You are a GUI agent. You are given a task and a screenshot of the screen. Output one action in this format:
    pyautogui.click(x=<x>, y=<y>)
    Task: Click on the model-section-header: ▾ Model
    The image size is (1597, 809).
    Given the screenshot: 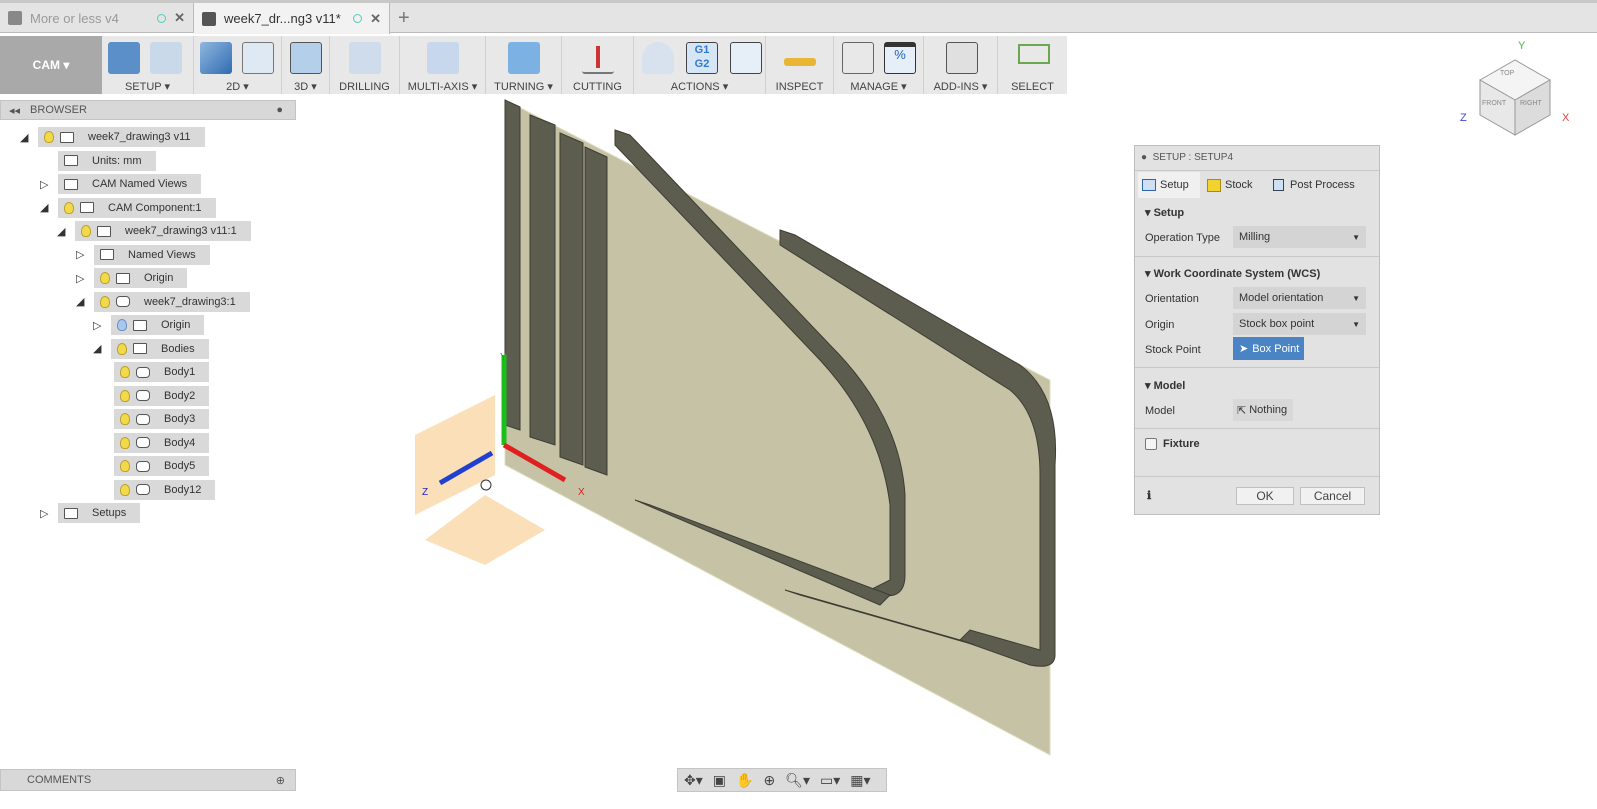 What is the action you would take?
    pyautogui.click(x=1165, y=385)
    